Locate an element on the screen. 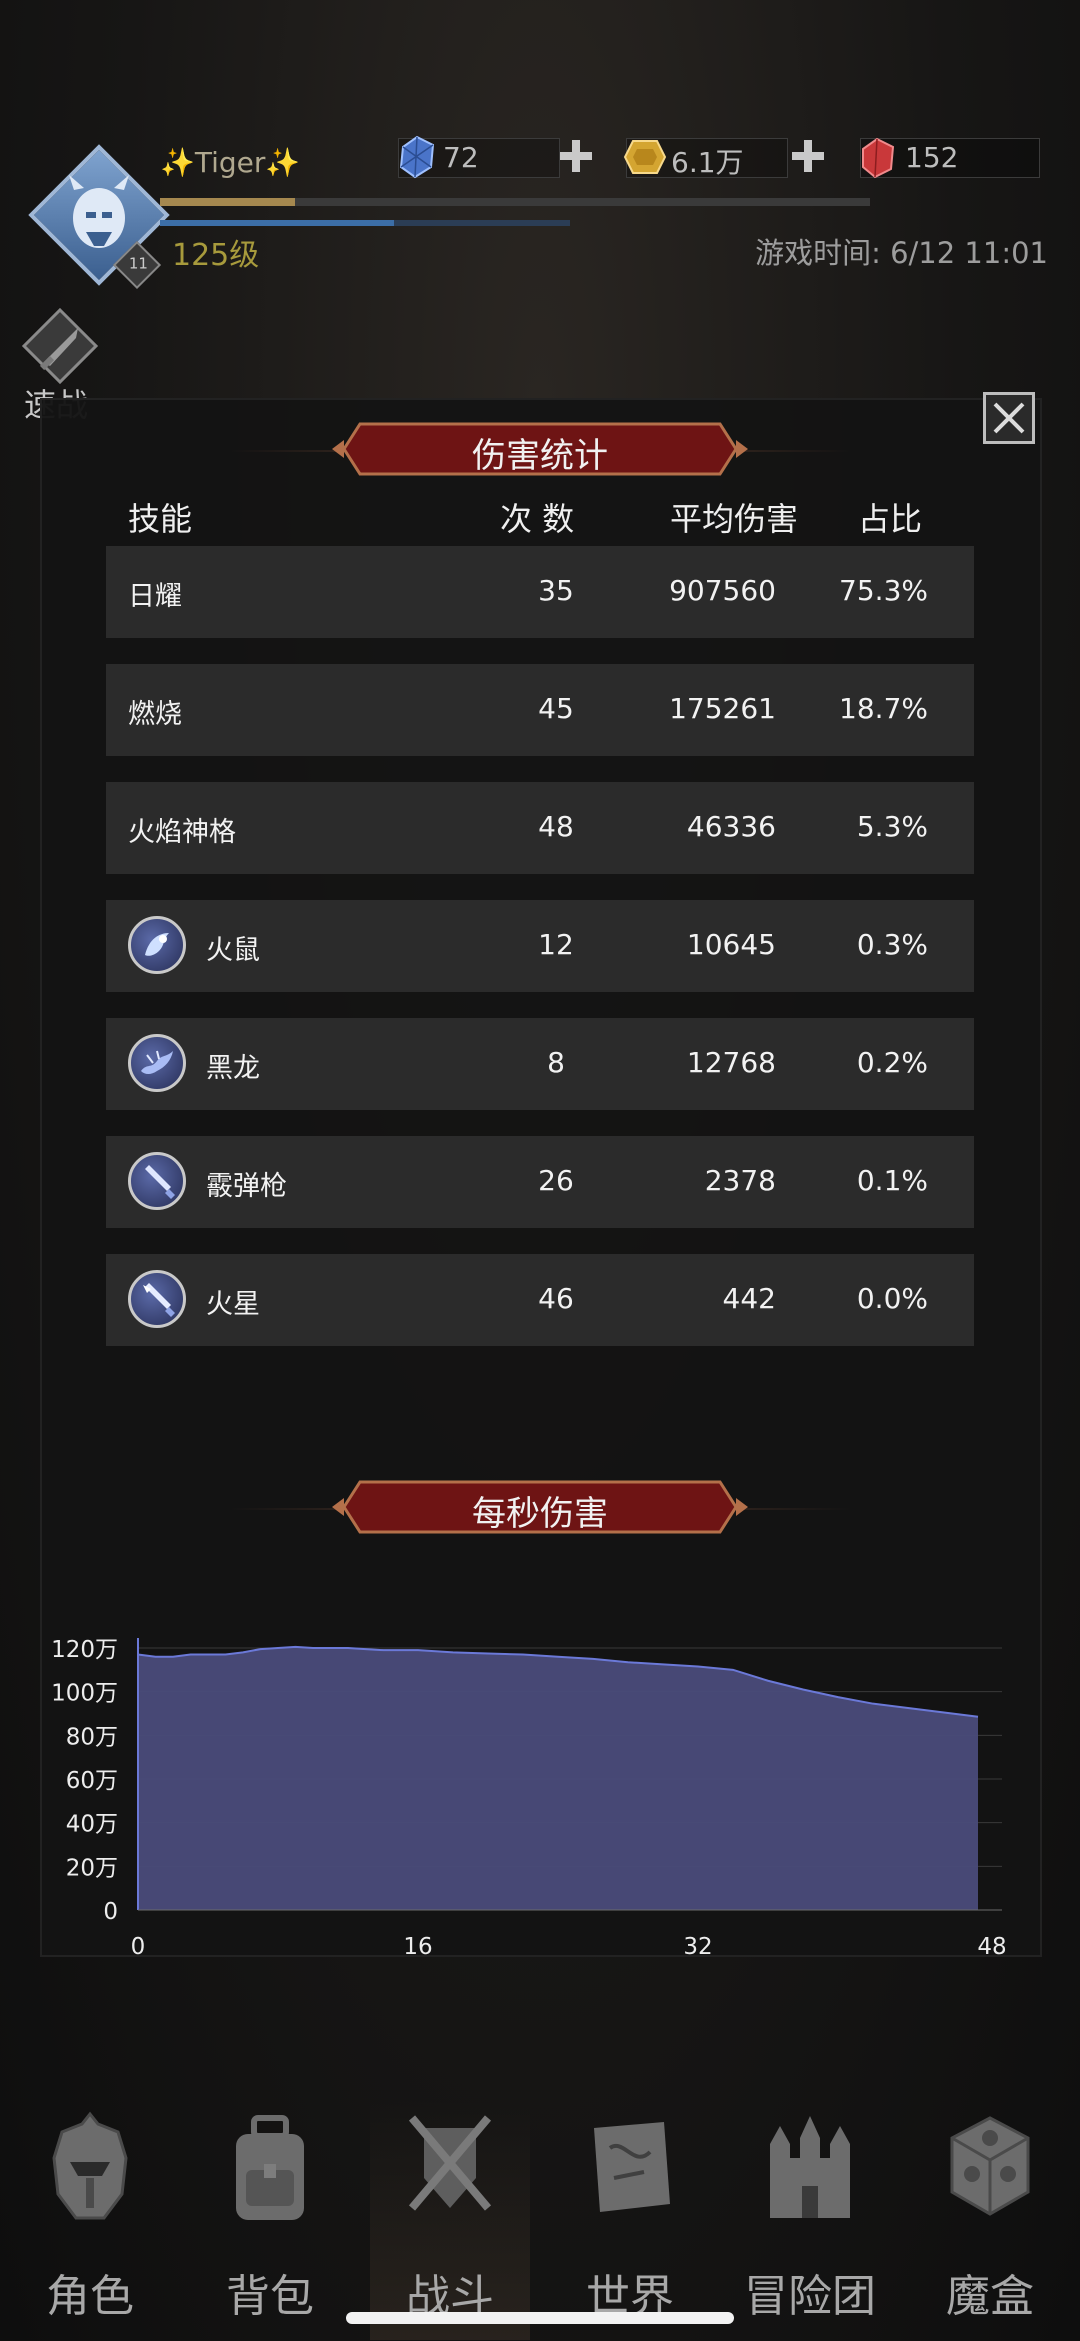 The height and width of the screenshot is (2341, 1080). skill-name: 火星 is located at coordinates (233, 1304).